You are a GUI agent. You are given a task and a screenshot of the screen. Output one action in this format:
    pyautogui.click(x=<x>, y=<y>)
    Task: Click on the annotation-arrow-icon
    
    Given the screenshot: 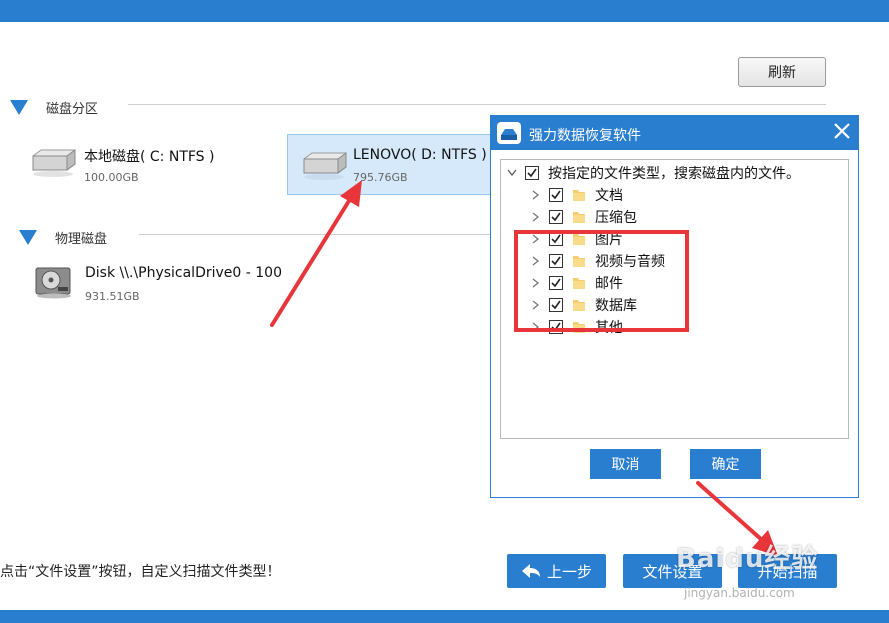 What is the action you would take?
    pyautogui.click(x=316, y=253)
    